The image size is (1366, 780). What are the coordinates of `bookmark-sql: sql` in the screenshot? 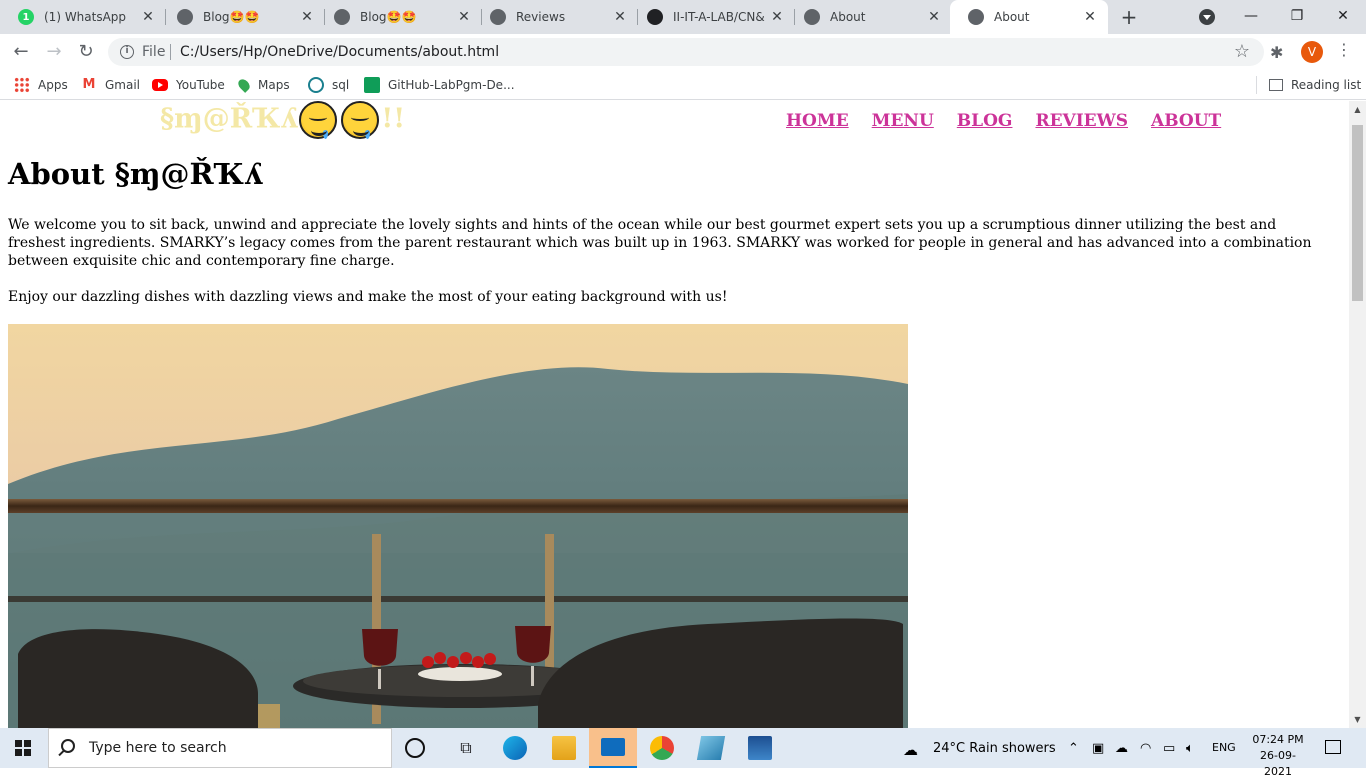 It's located at (328, 85).